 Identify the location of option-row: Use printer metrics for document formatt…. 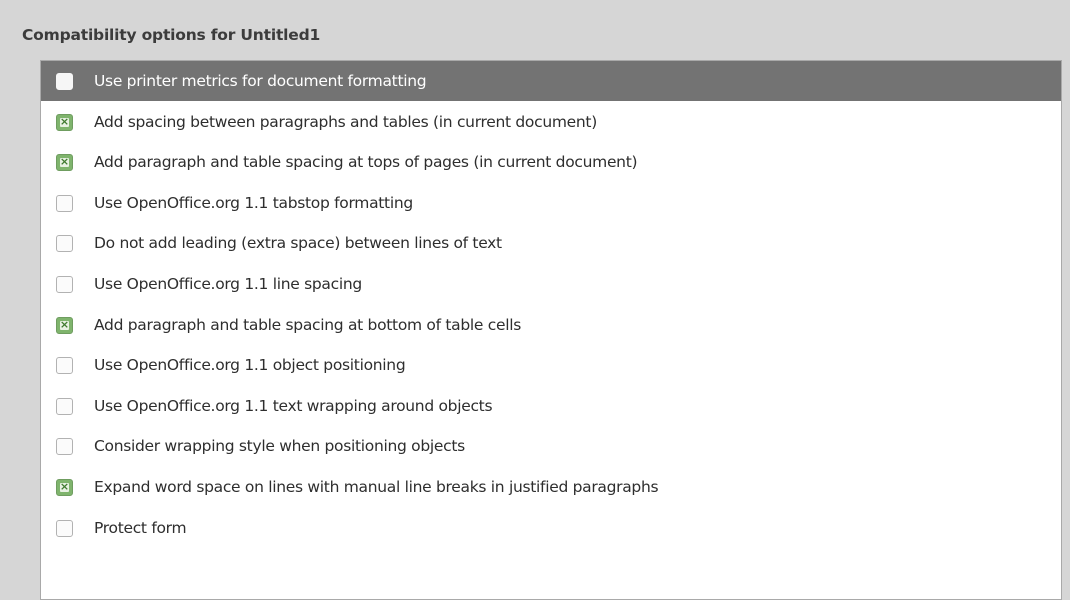
(551, 81).